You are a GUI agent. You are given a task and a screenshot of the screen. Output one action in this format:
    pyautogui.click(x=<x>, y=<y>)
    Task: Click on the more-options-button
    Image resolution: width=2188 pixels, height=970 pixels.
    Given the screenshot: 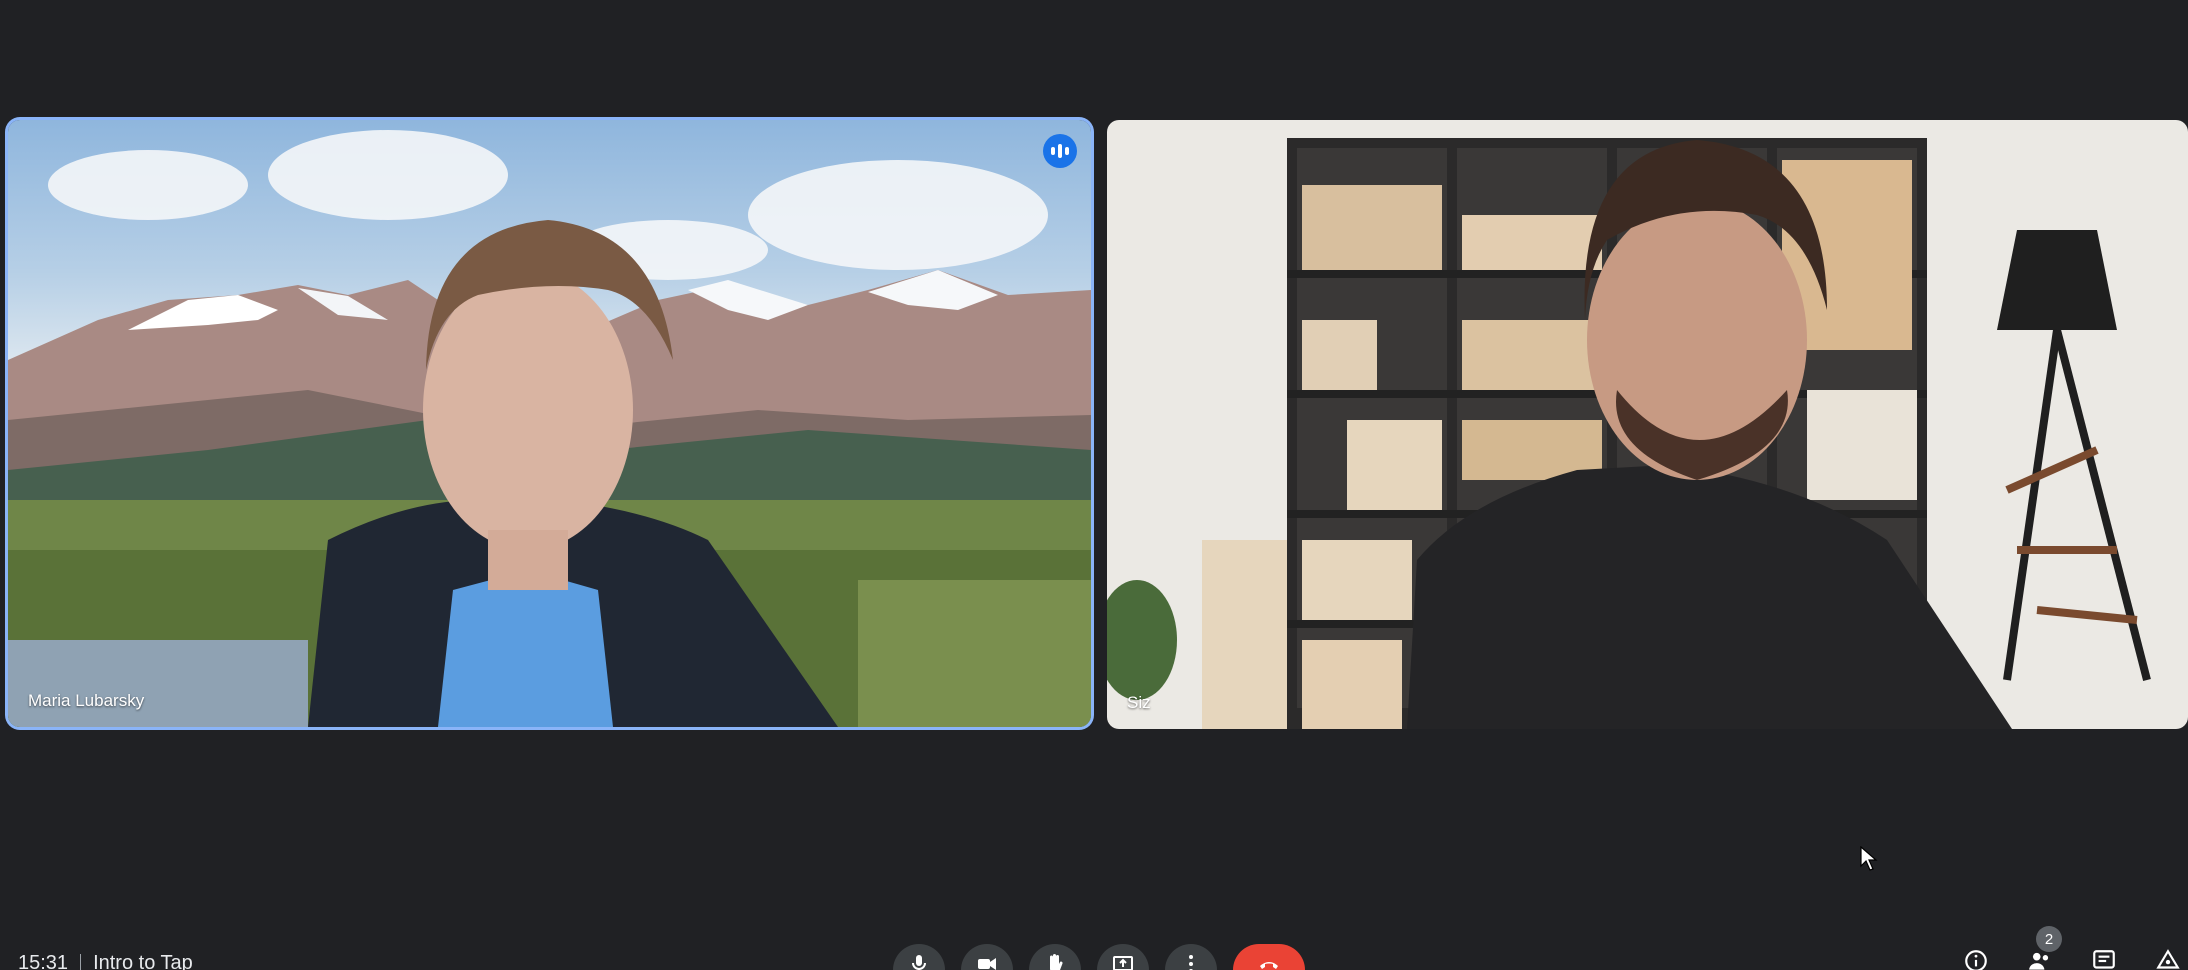 What is the action you would take?
    pyautogui.click(x=1191, y=957)
    